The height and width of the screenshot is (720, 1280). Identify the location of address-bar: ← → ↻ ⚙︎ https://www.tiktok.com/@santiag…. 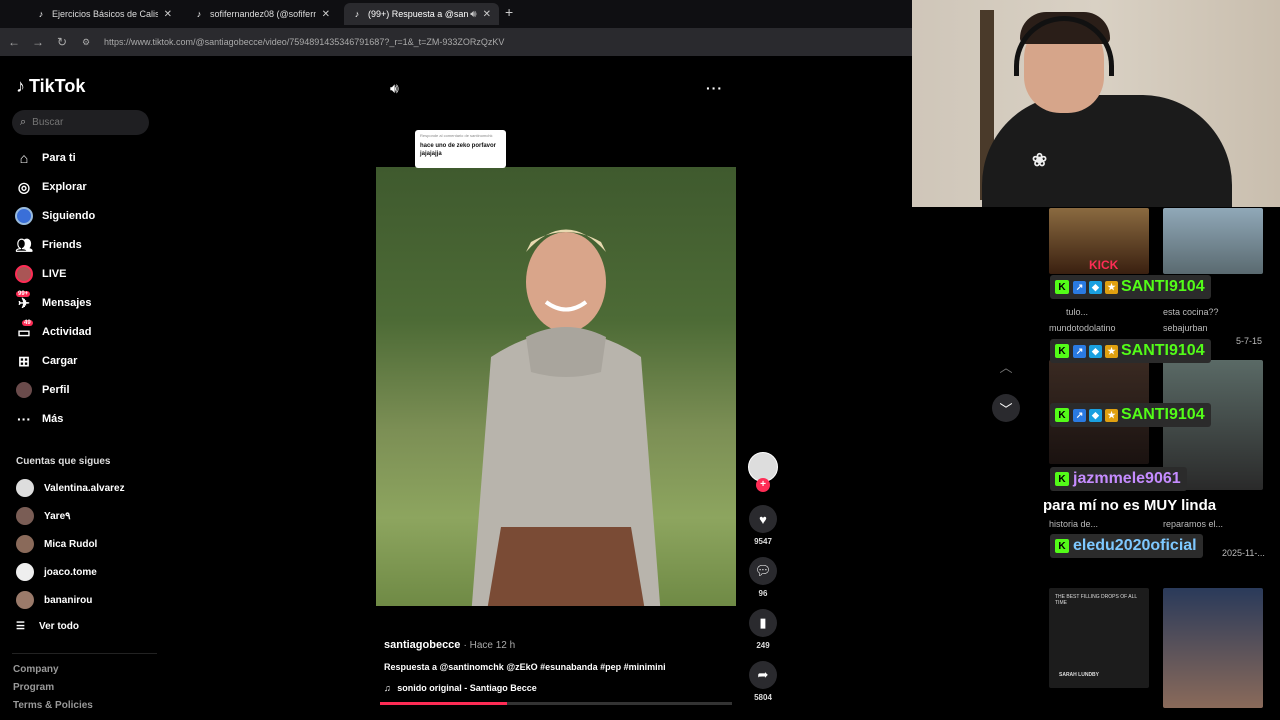
(456, 42).